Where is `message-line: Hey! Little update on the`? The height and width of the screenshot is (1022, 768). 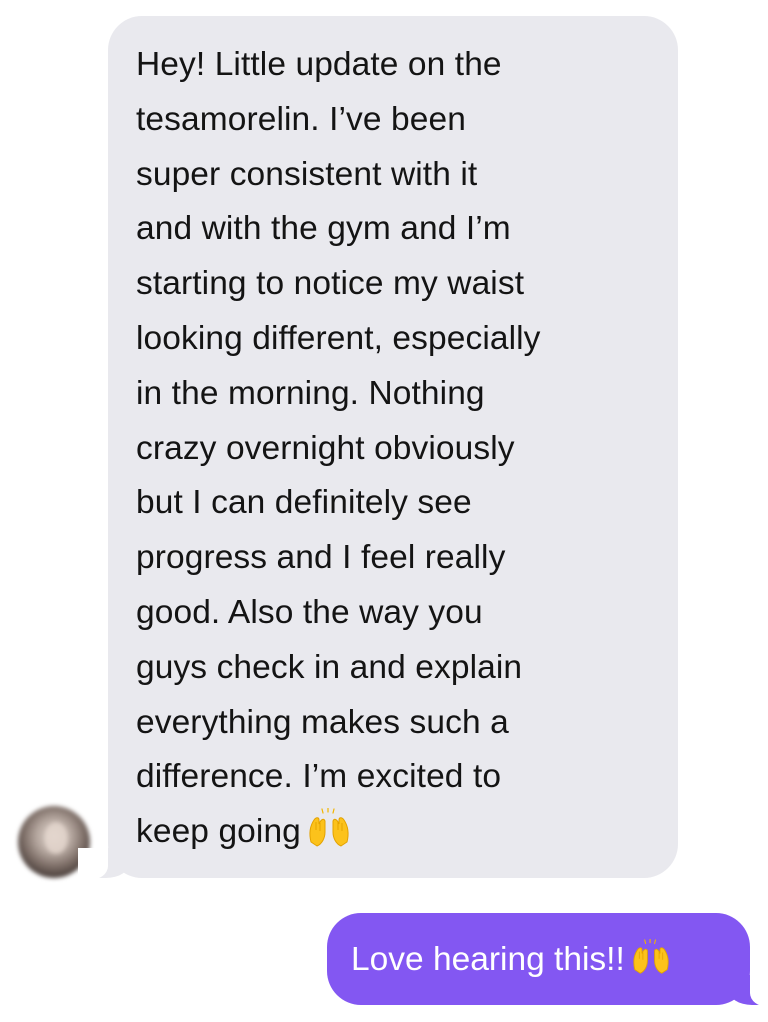
message-line: Hey! Little update on the is located at coordinates (319, 64).